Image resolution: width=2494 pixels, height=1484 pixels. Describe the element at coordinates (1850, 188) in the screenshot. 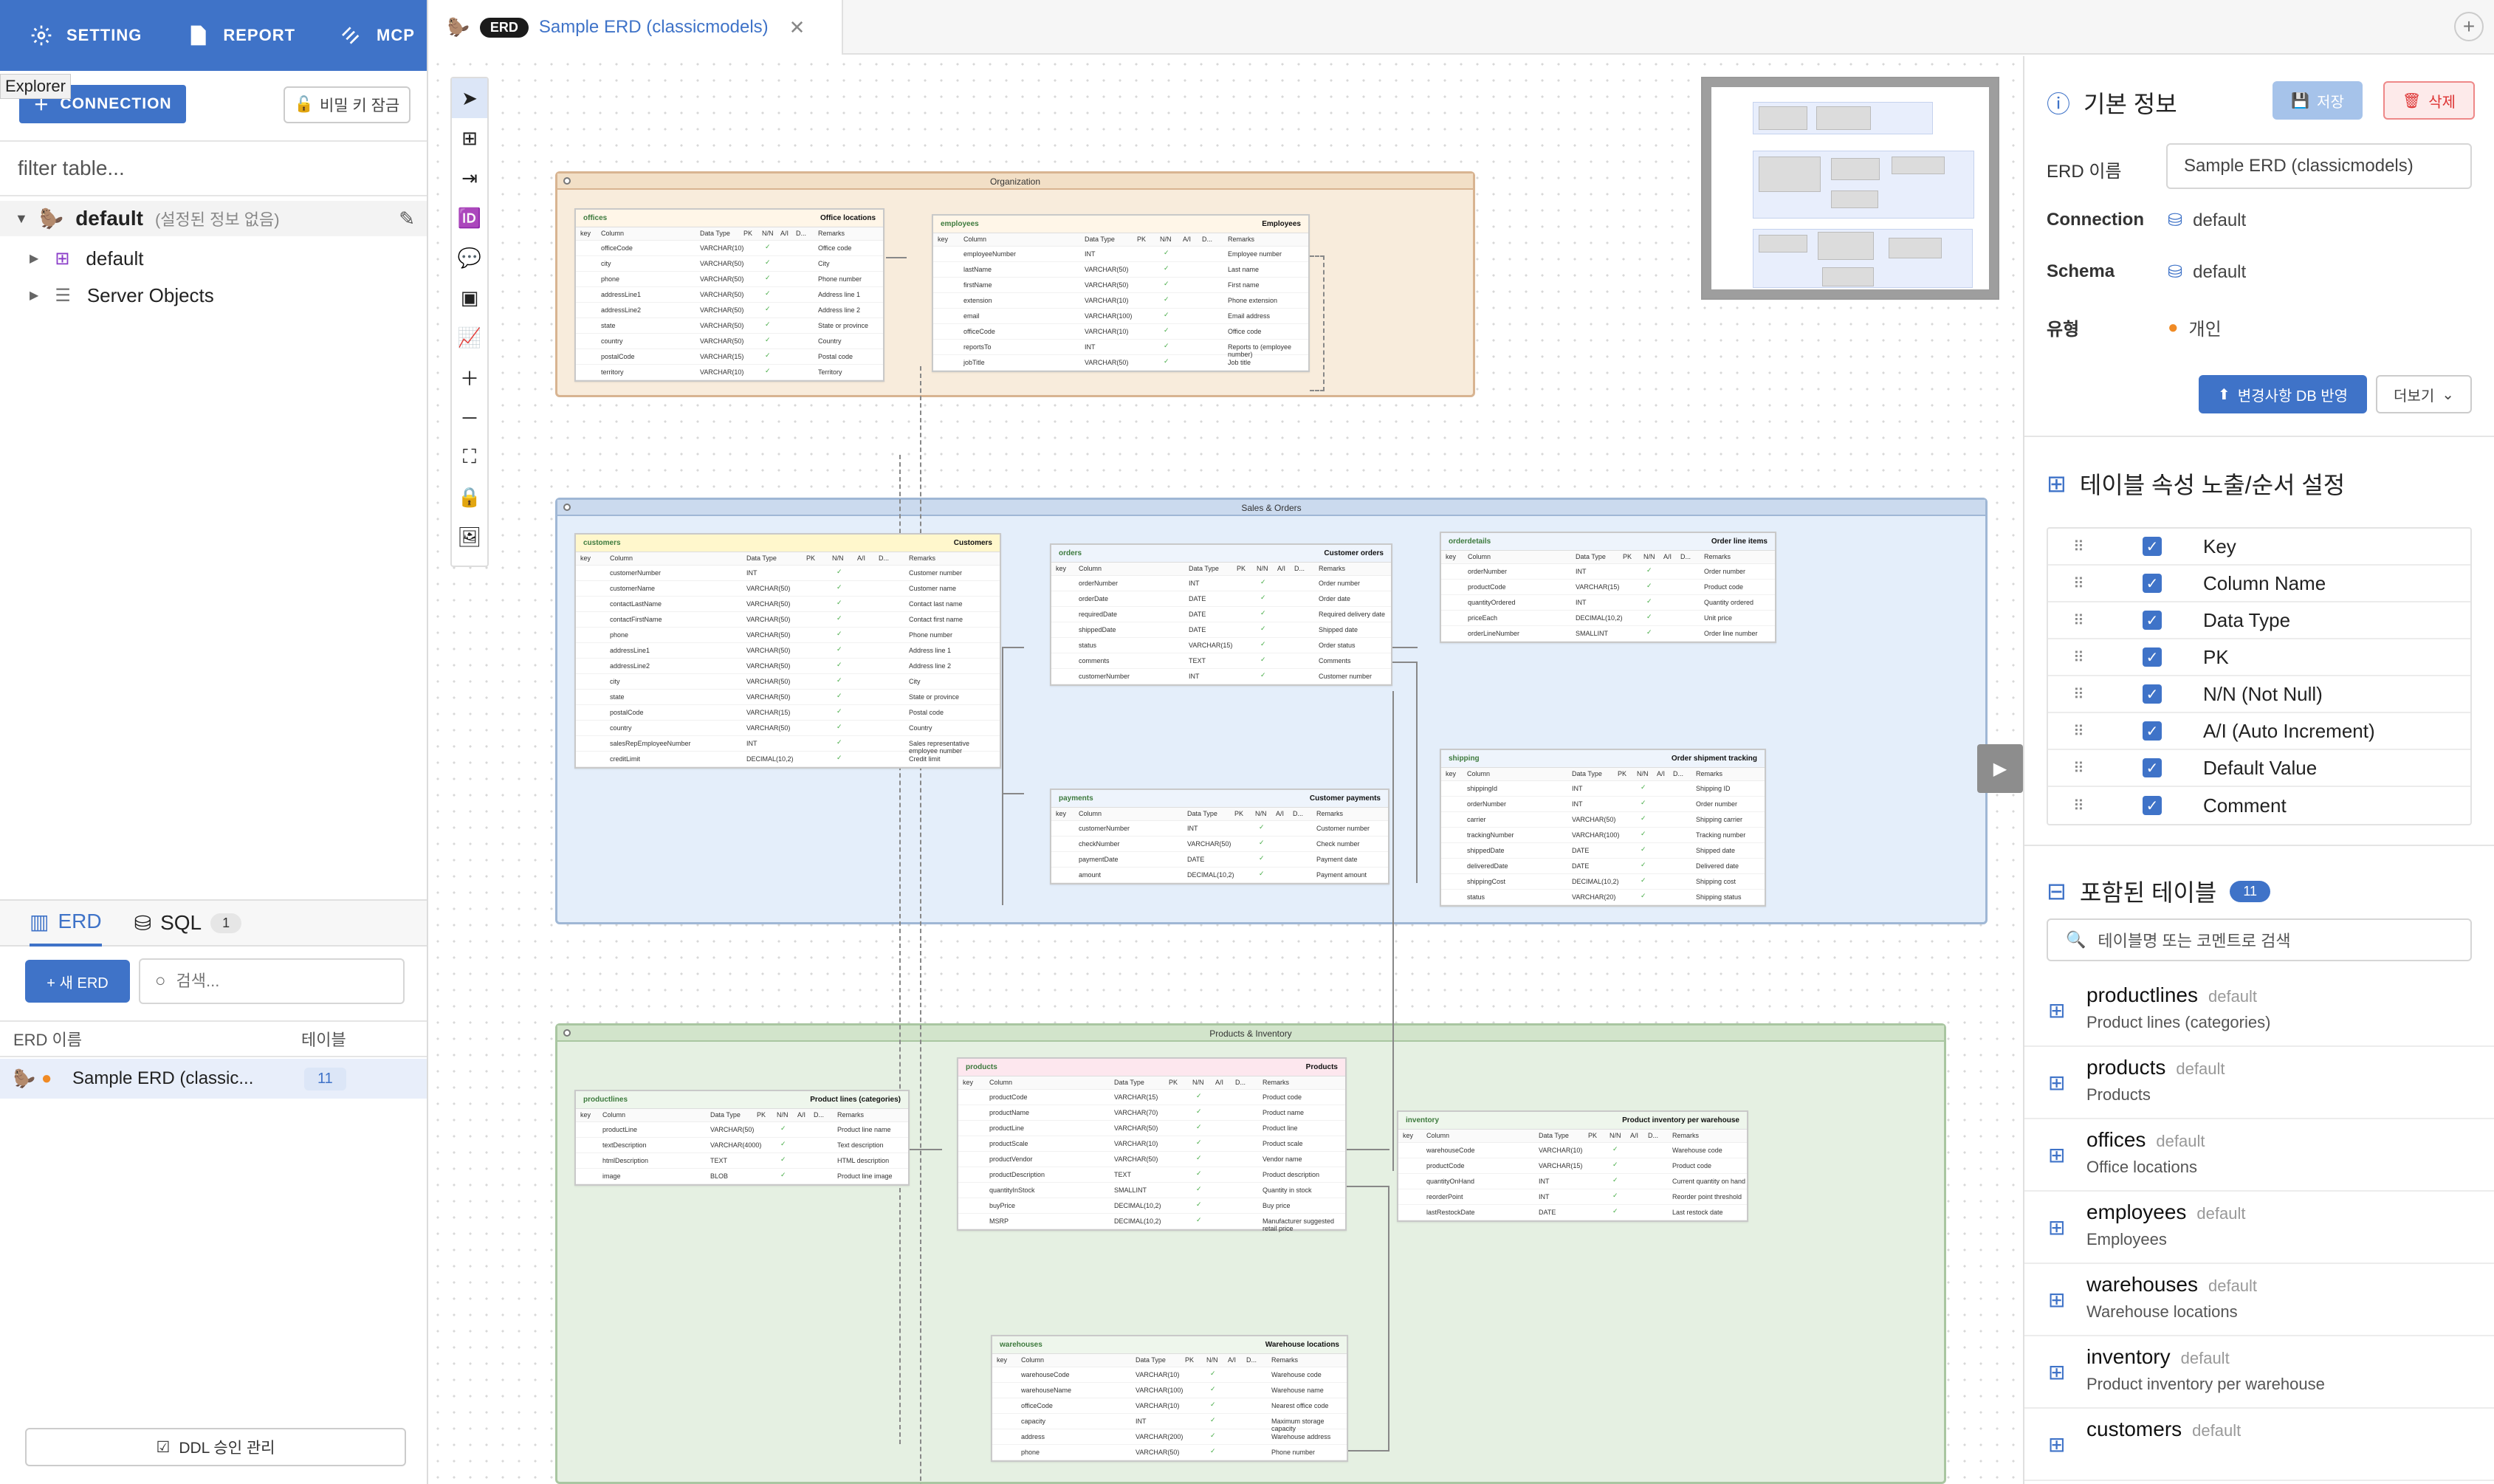

I see `minimap` at that location.